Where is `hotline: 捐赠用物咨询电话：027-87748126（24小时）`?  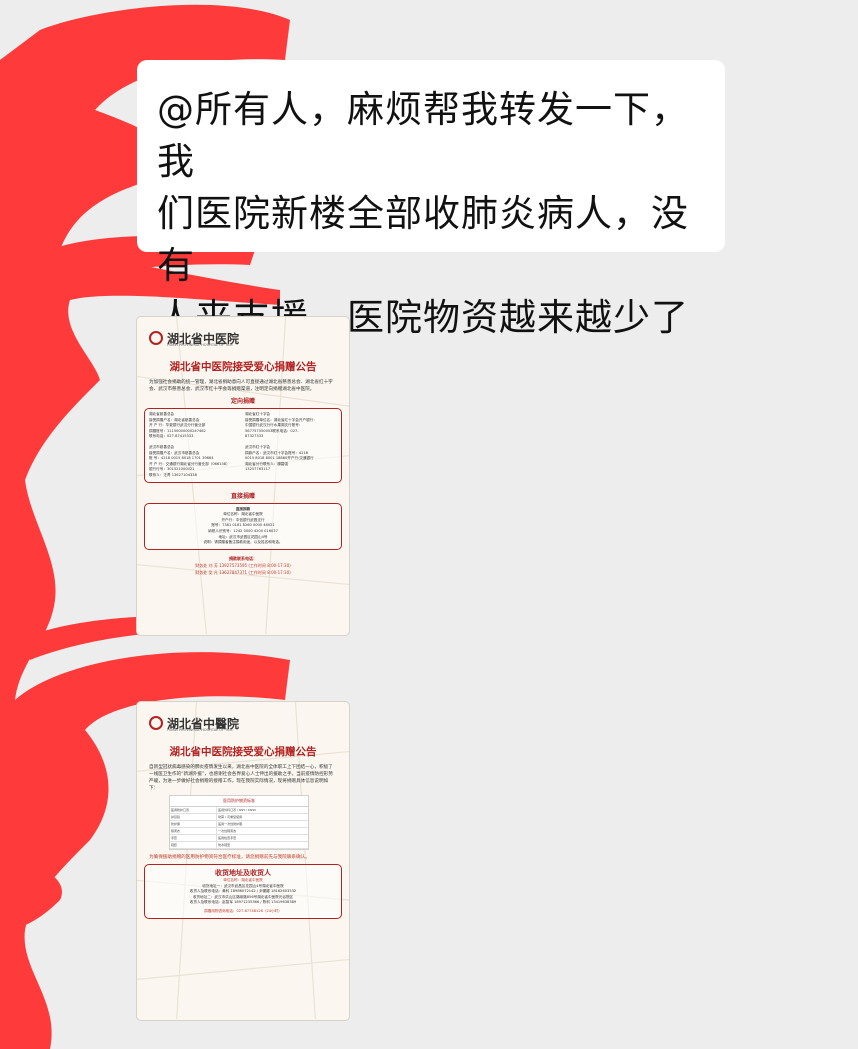
hotline: 捐赠用物咨询电话：027-87748126（24小时） is located at coordinates (243, 910).